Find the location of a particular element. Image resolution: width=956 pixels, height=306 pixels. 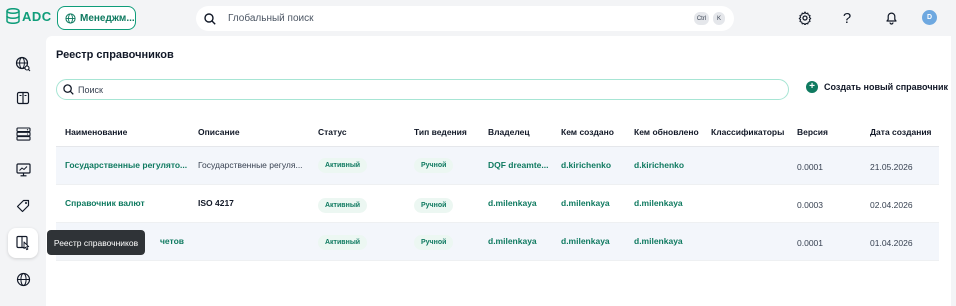

sidebar-item-tag is located at coordinates (23, 206).